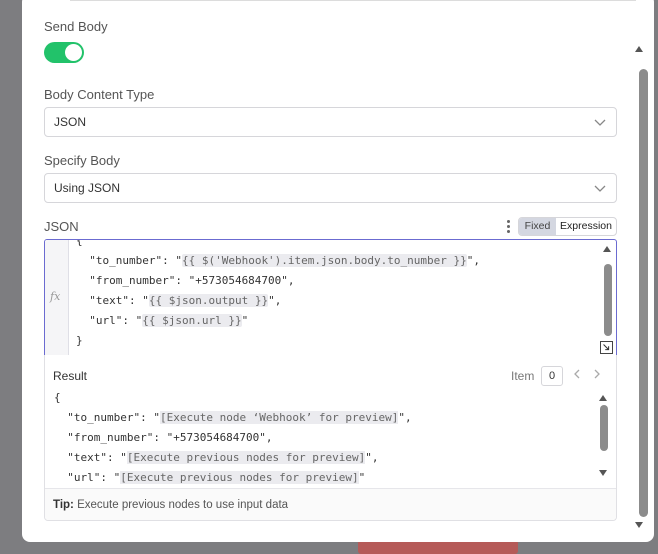  I want to click on preview-placeholder: [Execute node ‘Webhook’ for preview], so click(279, 417).